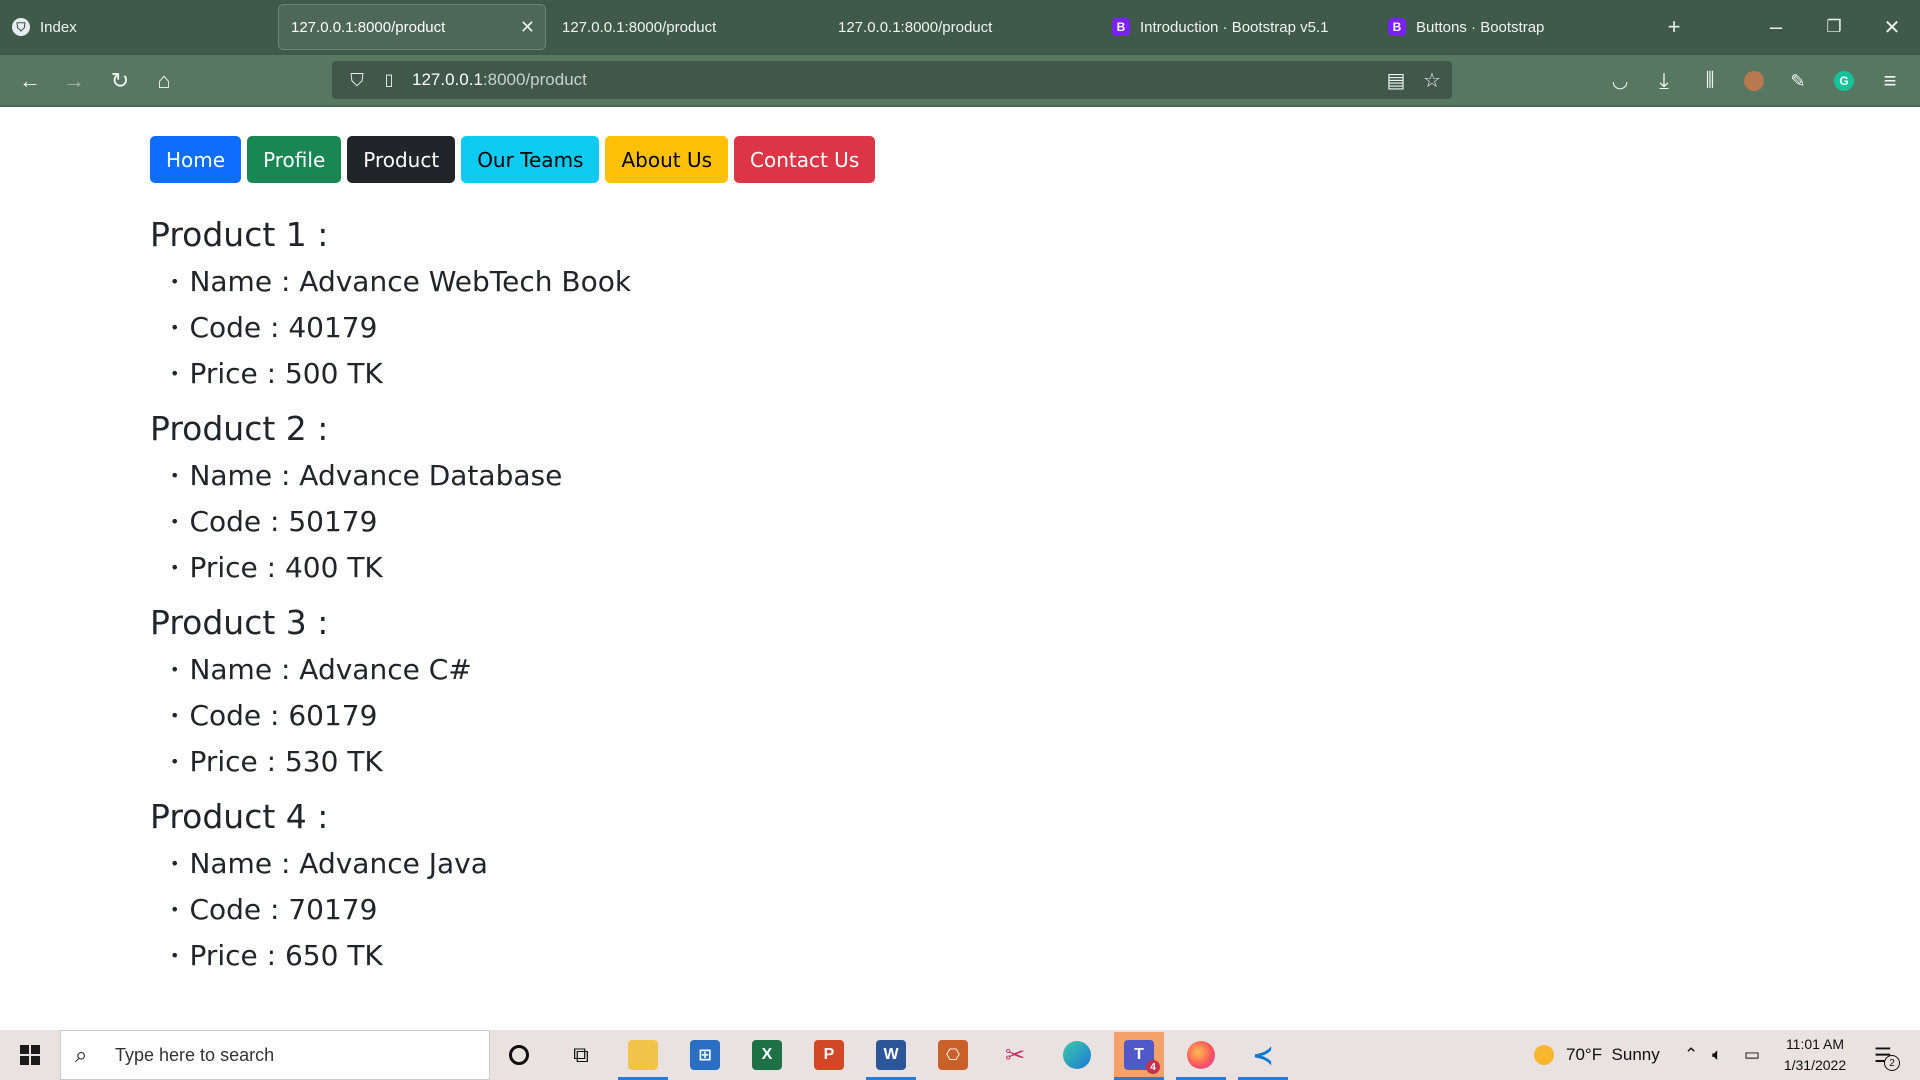 The width and height of the screenshot is (1920, 1080). What do you see at coordinates (1664, 81) in the screenshot?
I see `download-icon: ⤓` at bounding box center [1664, 81].